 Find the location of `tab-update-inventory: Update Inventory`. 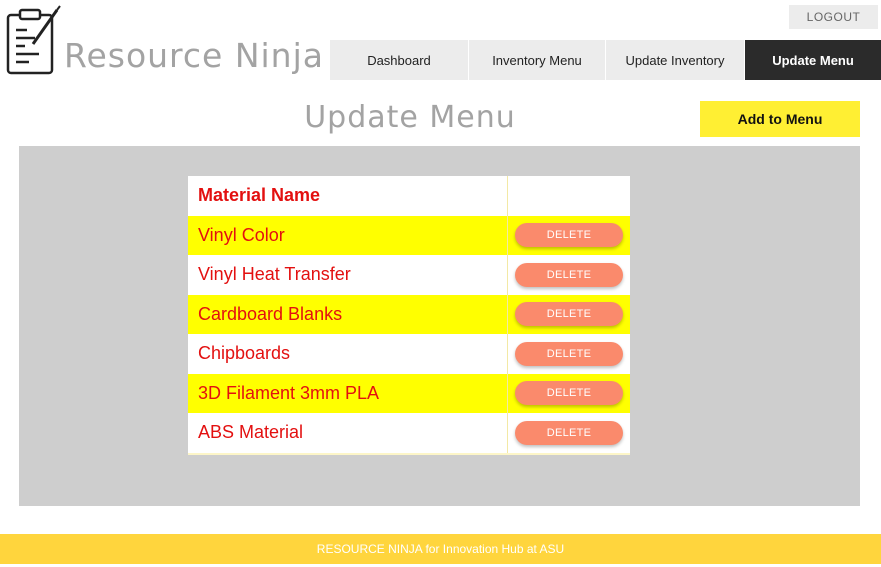

tab-update-inventory: Update Inventory is located at coordinates (675, 60).